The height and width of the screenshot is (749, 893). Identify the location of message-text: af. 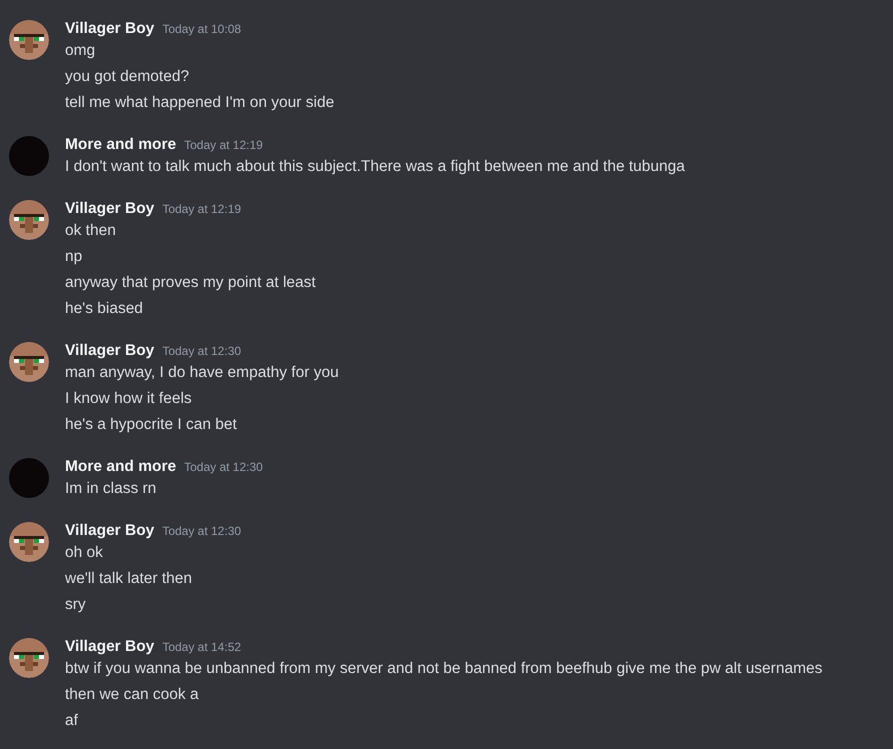
(72, 721).